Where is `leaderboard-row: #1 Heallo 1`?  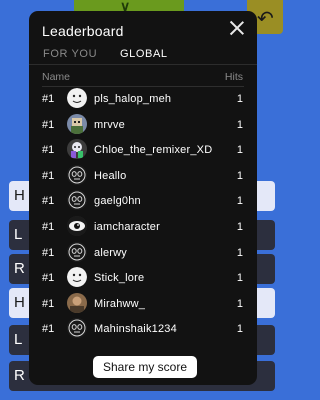 leaderboard-row: #1 Heallo 1 is located at coordinates (143, 176).